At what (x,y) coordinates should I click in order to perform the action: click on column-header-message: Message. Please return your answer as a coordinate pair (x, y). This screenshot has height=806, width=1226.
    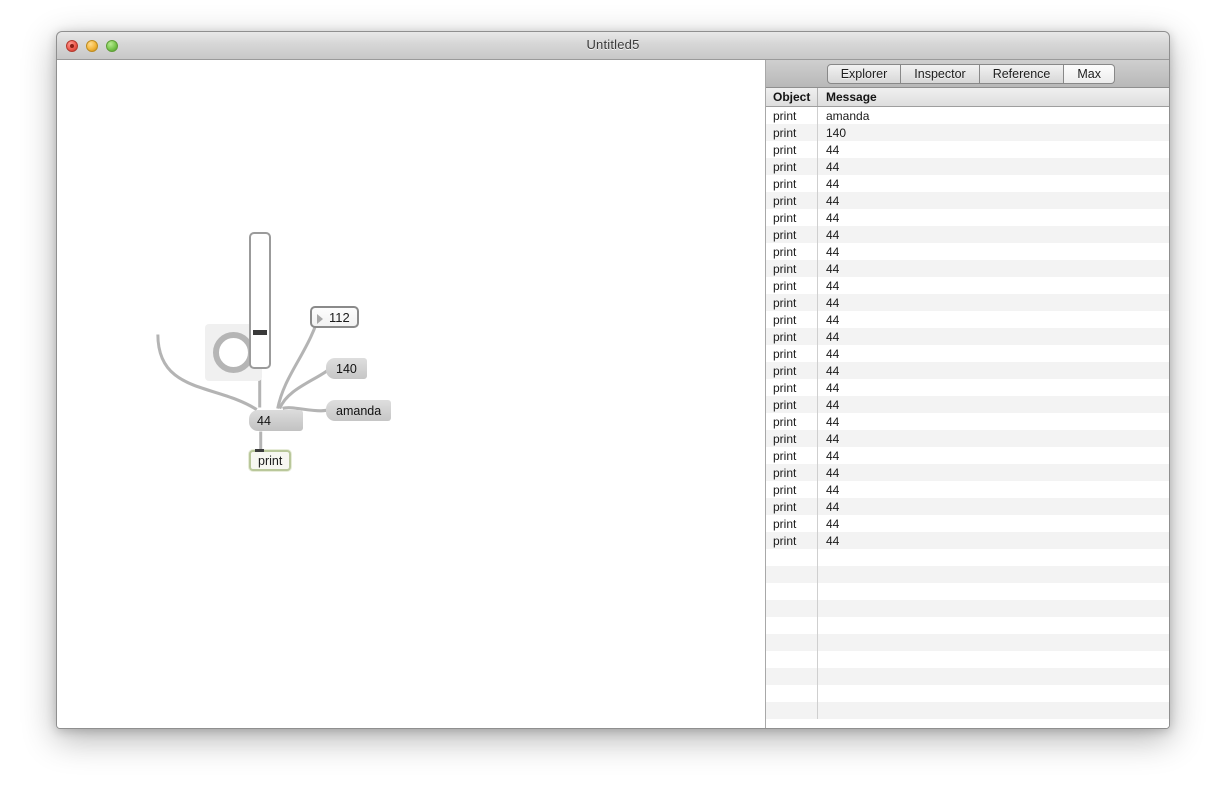
    Looking at the image, I should click on (993, 97).